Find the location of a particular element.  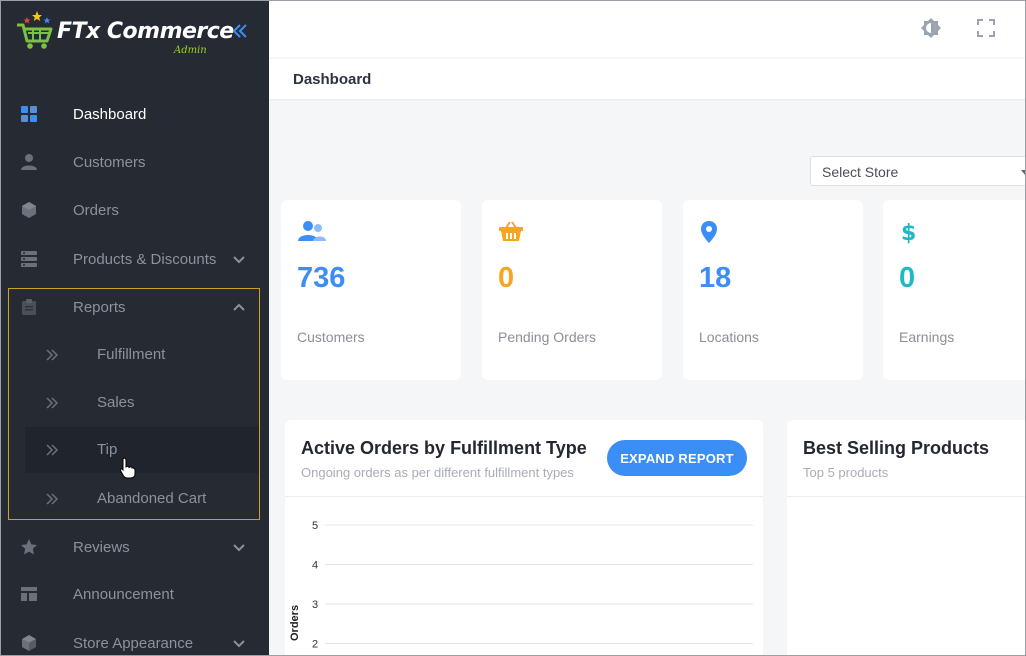

sidebar-item-reviews: Reviews is located at coordinates (135, 547).